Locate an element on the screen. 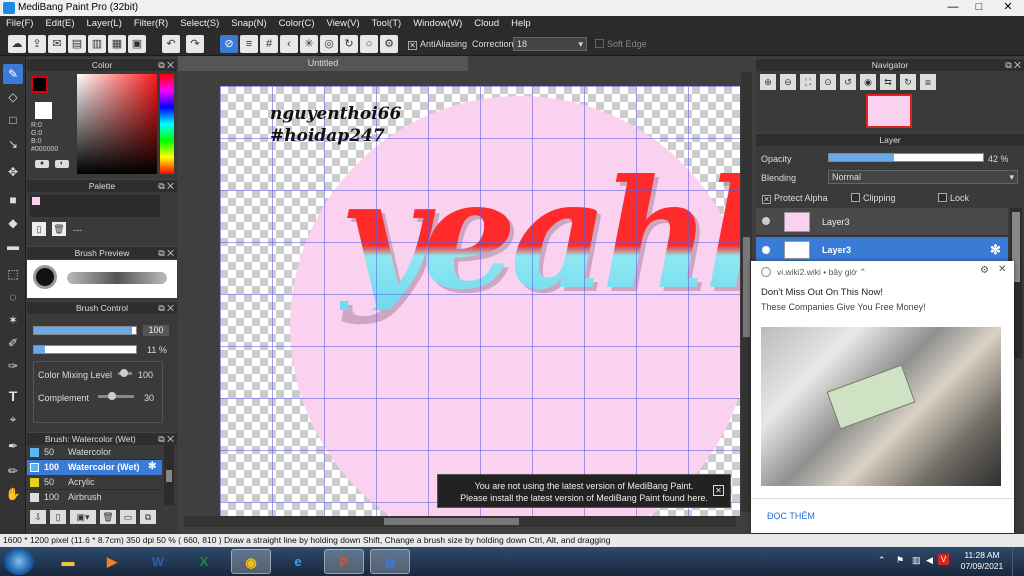 The width and height of the screenshot is (1024, 576). actual-size-icon: ⊙ is located at coordinates (828, 82).